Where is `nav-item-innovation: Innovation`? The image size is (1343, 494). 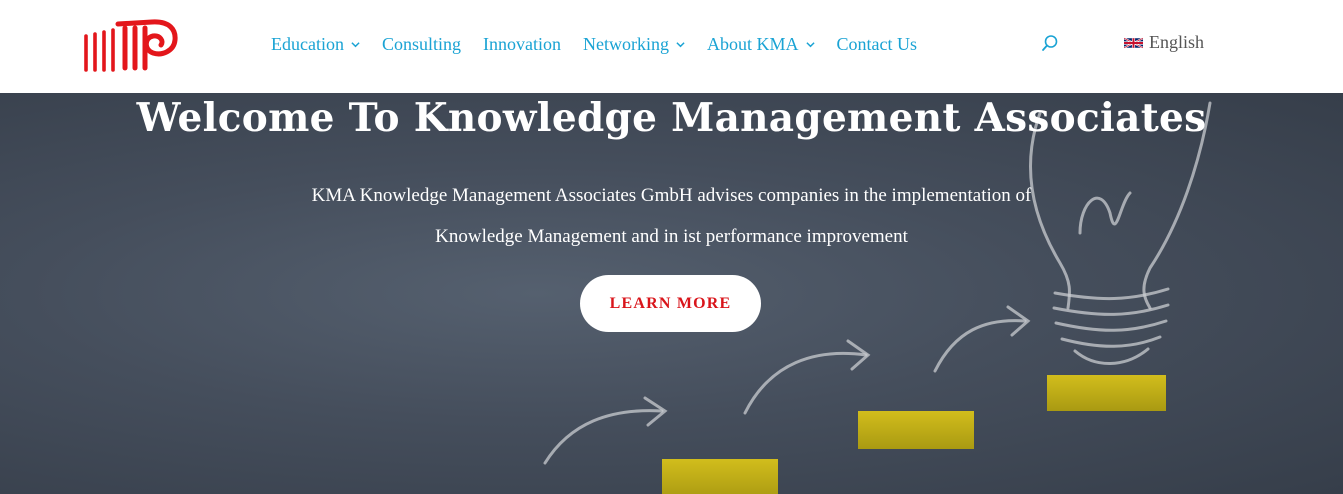
nav-item-innovation: Innovation is located at coordinates (522, 44).